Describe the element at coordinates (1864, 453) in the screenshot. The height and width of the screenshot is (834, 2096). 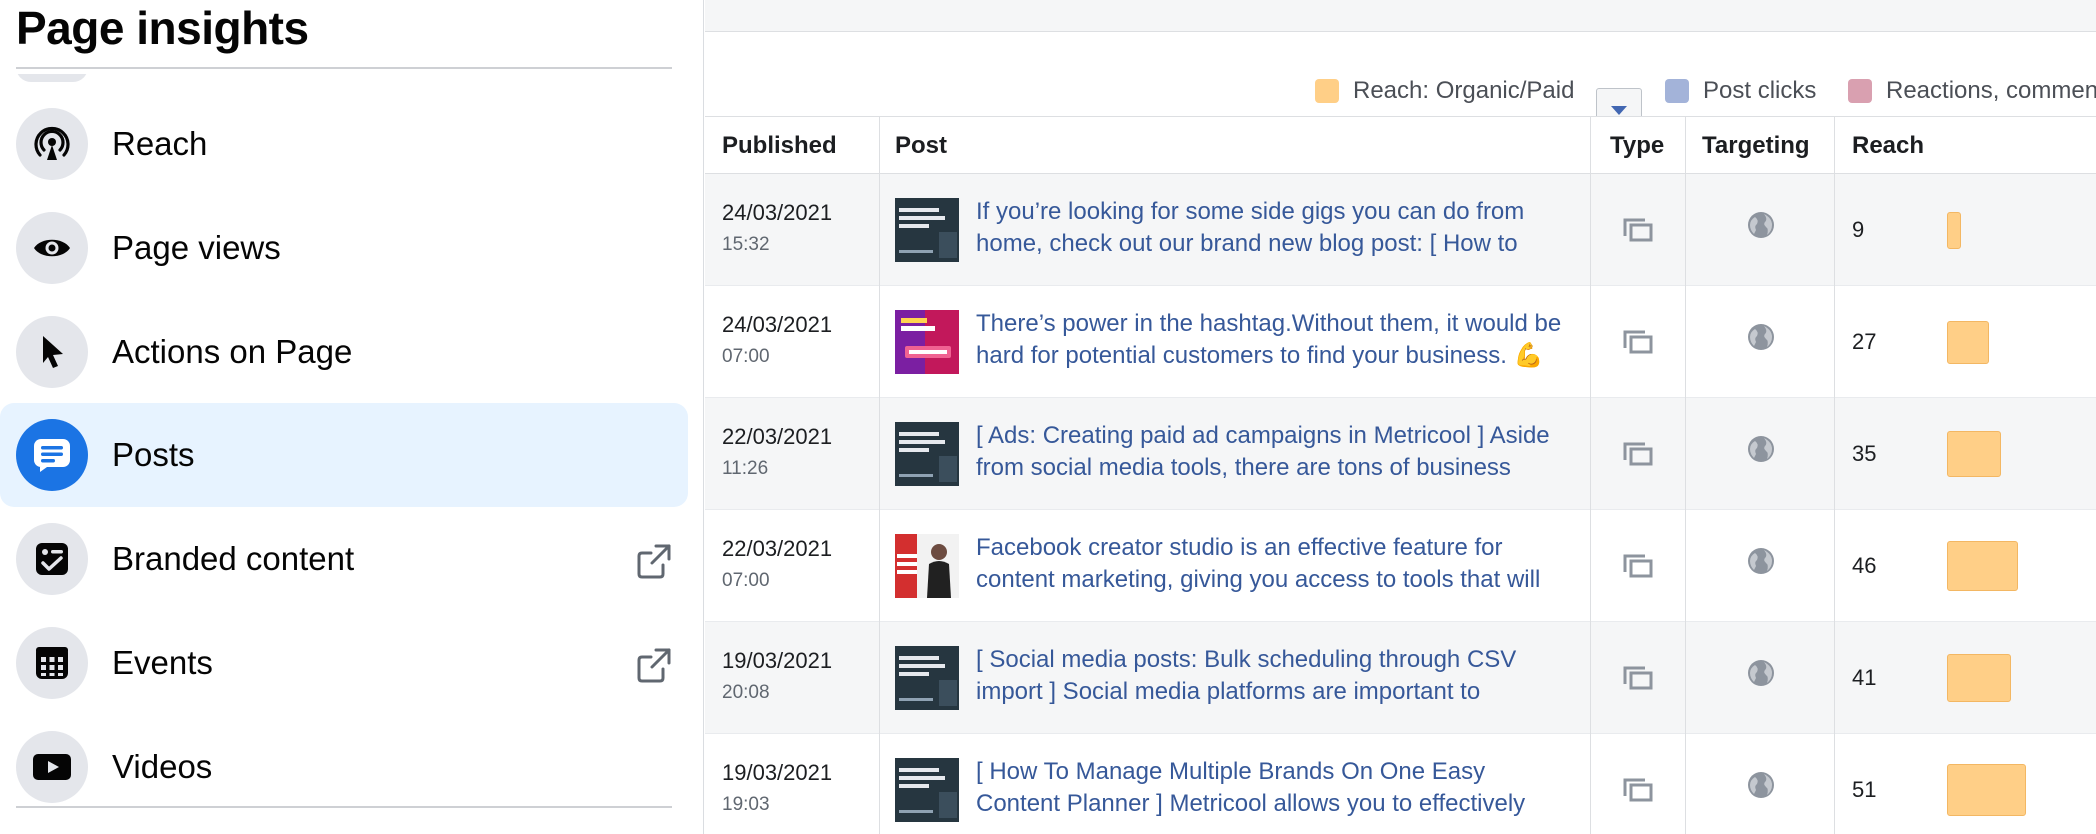
I see `reach-value: 35` at that location.